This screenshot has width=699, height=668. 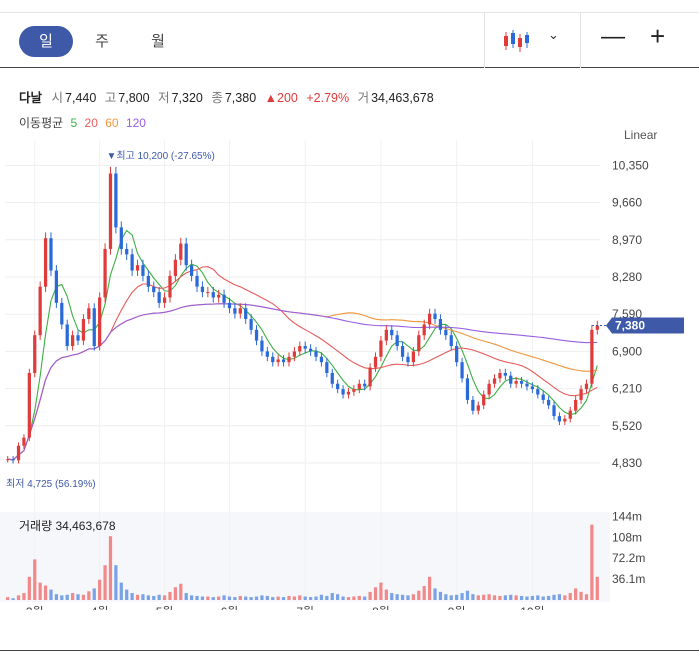 What do you see at coordinates (328, 98) in the screenshot?
I see `change-percent: +2.79%` at bounding box center [328, 98].